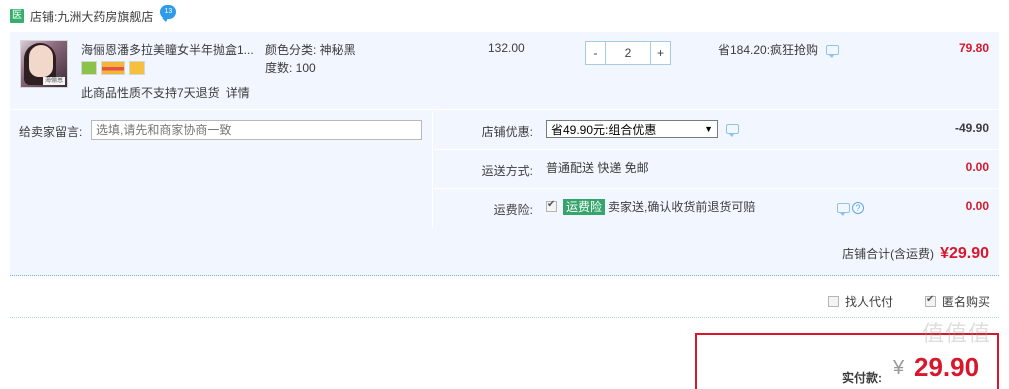 The height and width of the screenshot is (389, 1009). I want to click on insurance-amount: 0.00, so click(977, 206).